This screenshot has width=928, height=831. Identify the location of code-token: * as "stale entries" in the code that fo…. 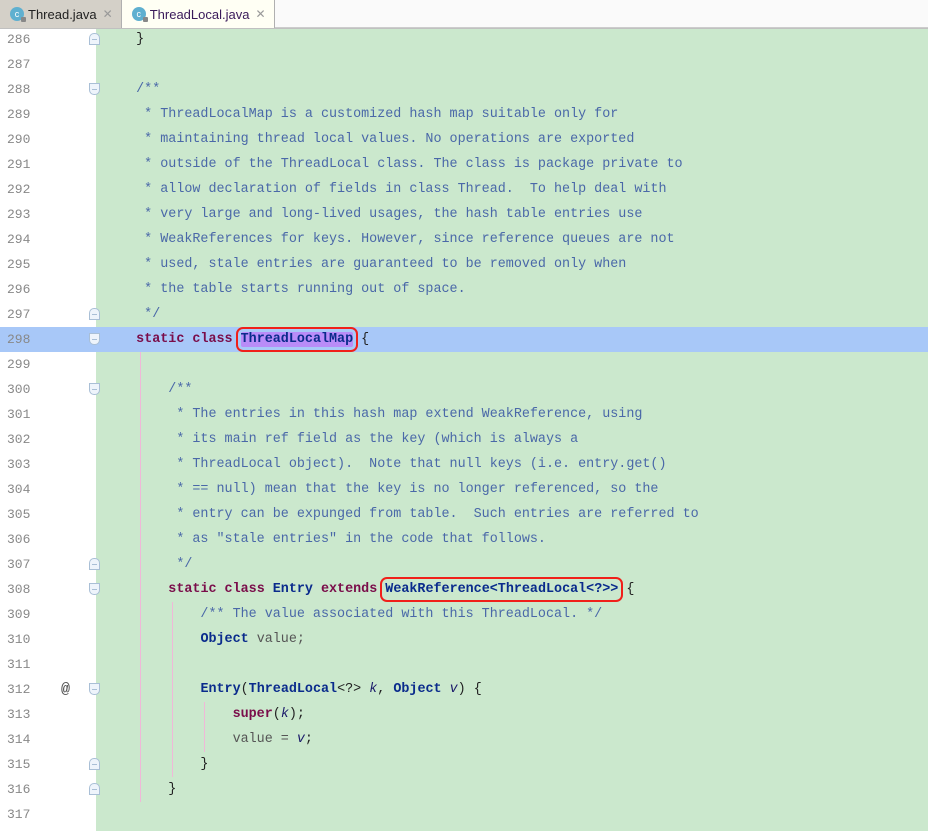
(325, 539).